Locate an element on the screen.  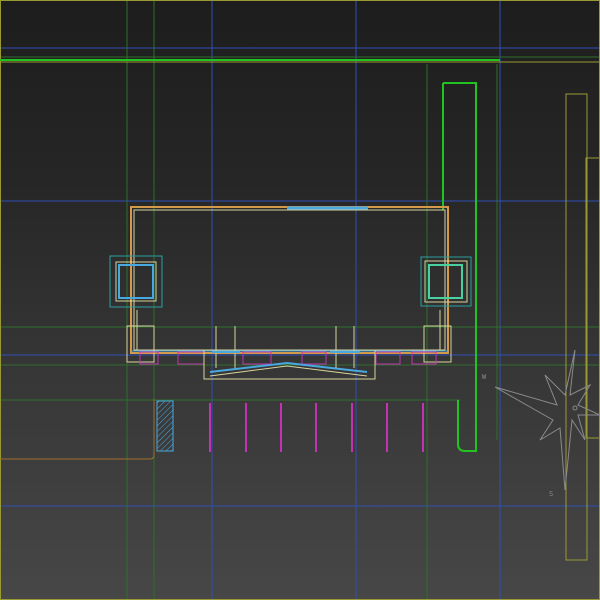
compass-rose-icon is located at coordinates (547, 420).